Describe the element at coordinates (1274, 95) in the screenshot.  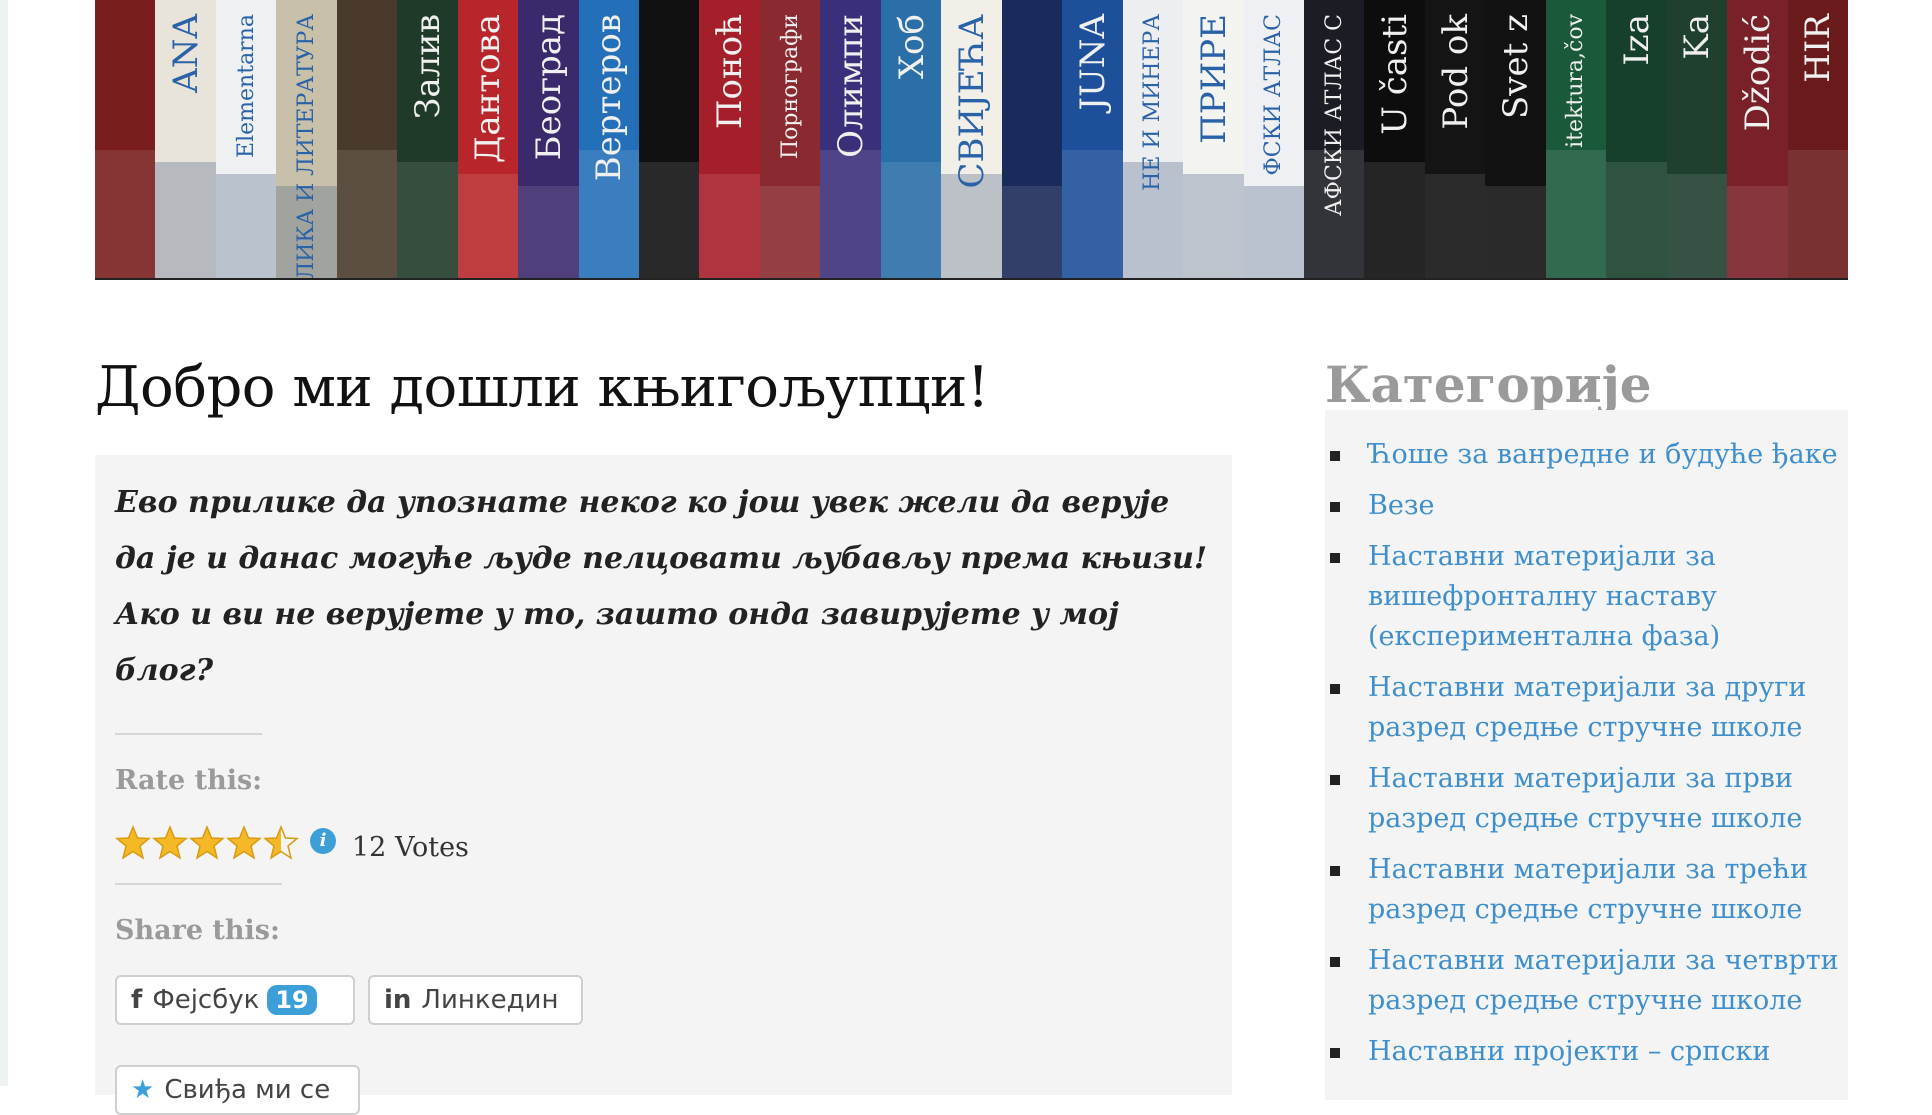
I see `spine-title: ФСКИ АТЛАС` at that location.